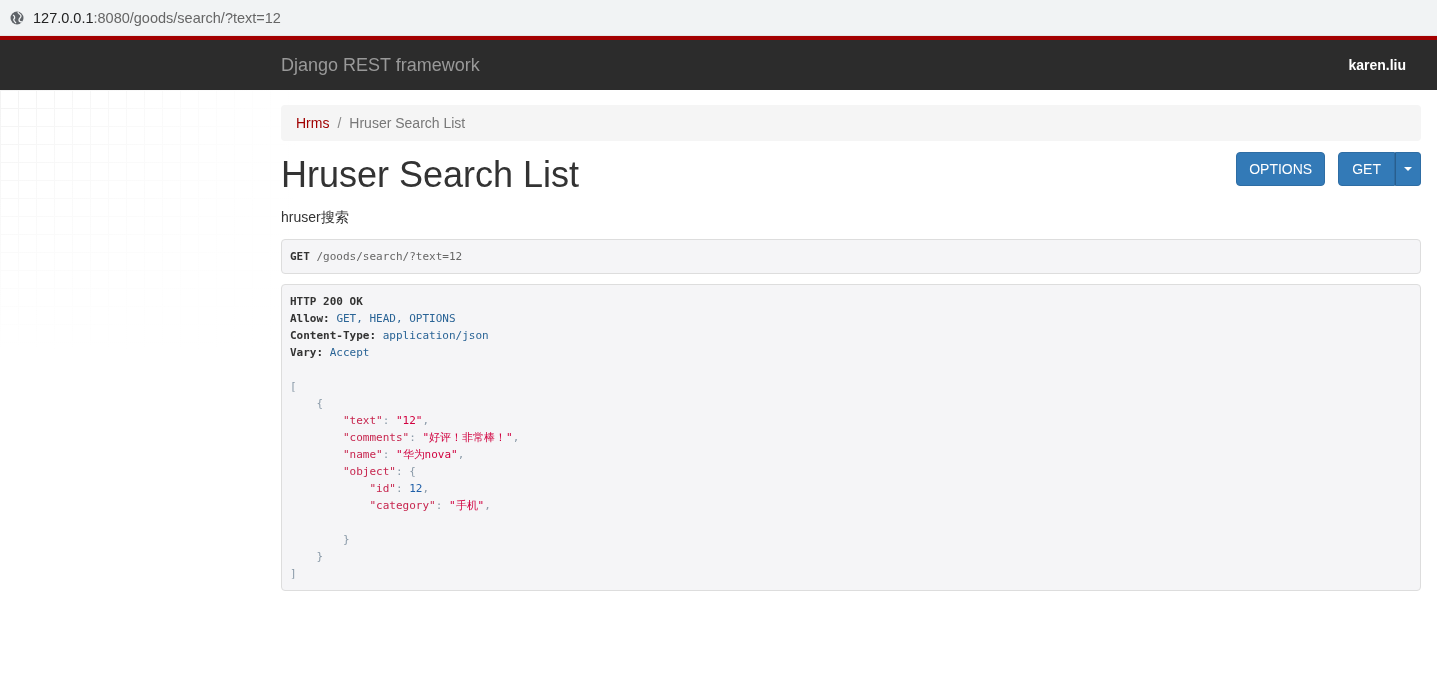 The image size is (1437, 690). I want to click on code-line: "comments": "好评！非常棒！",, so click(431, 437).